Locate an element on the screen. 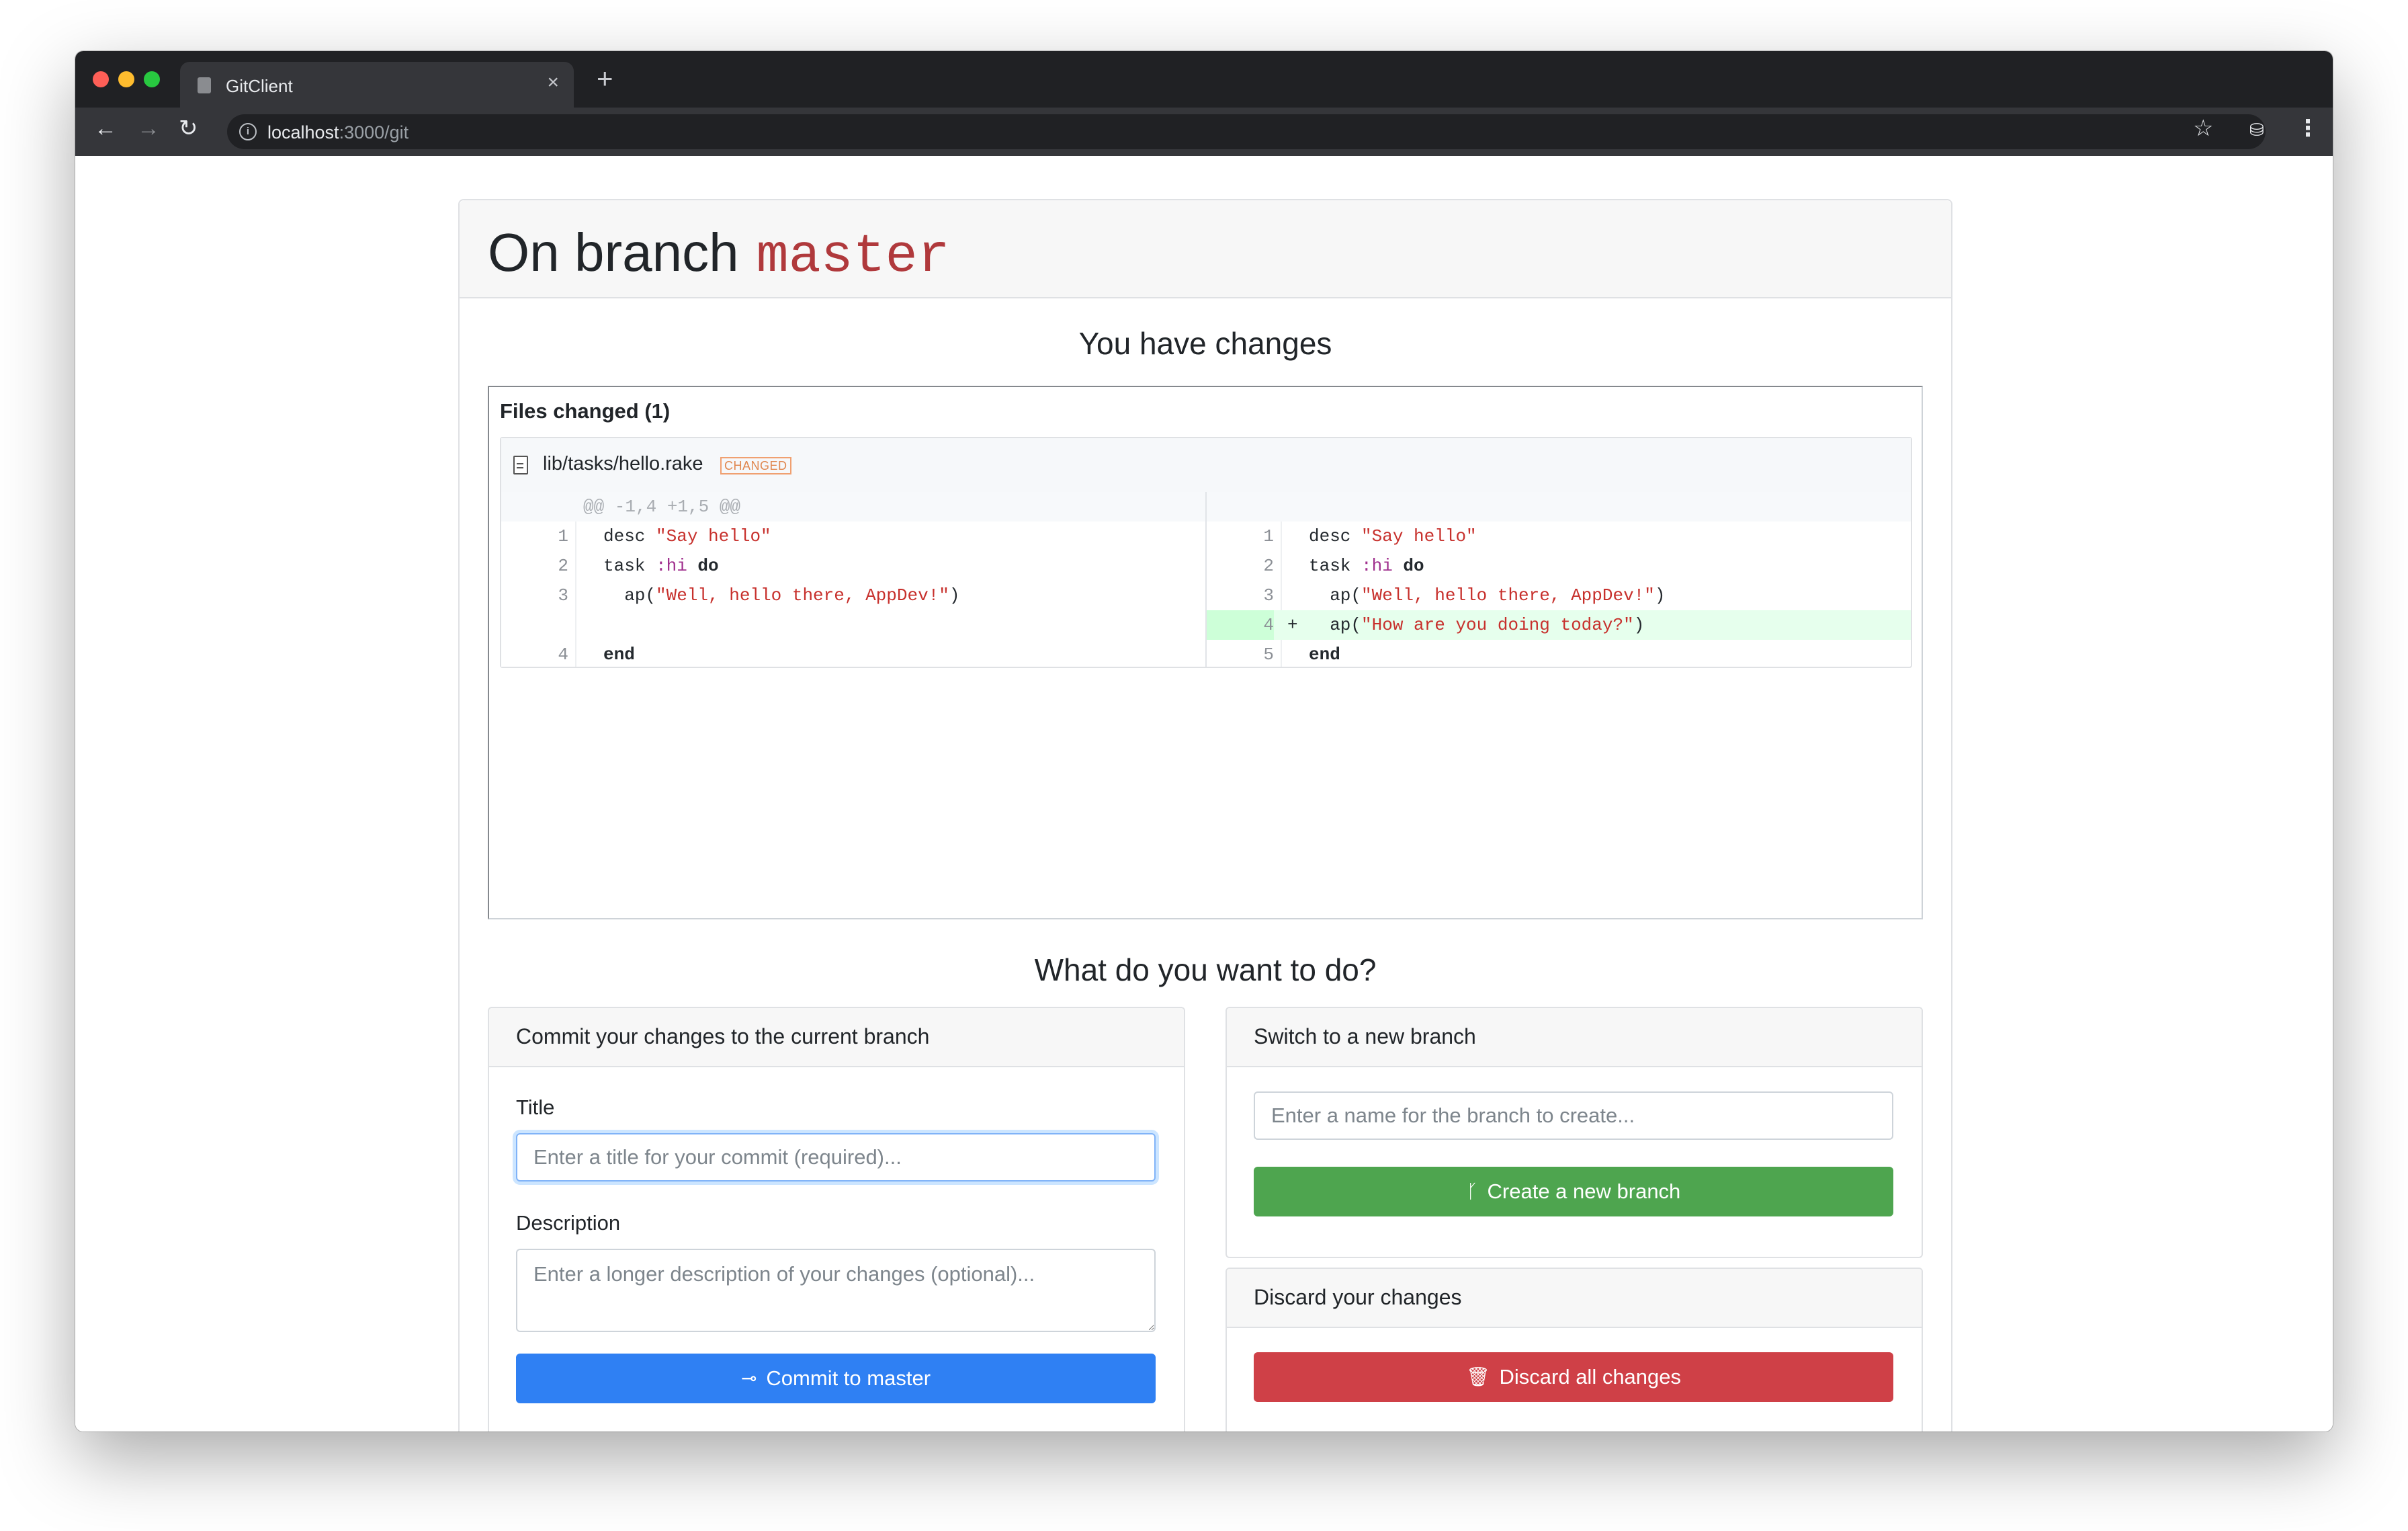 The image size is (2408, 1531). create-branch-button: ᚴ Create a new branch is located at coordinates (1573, 1192).